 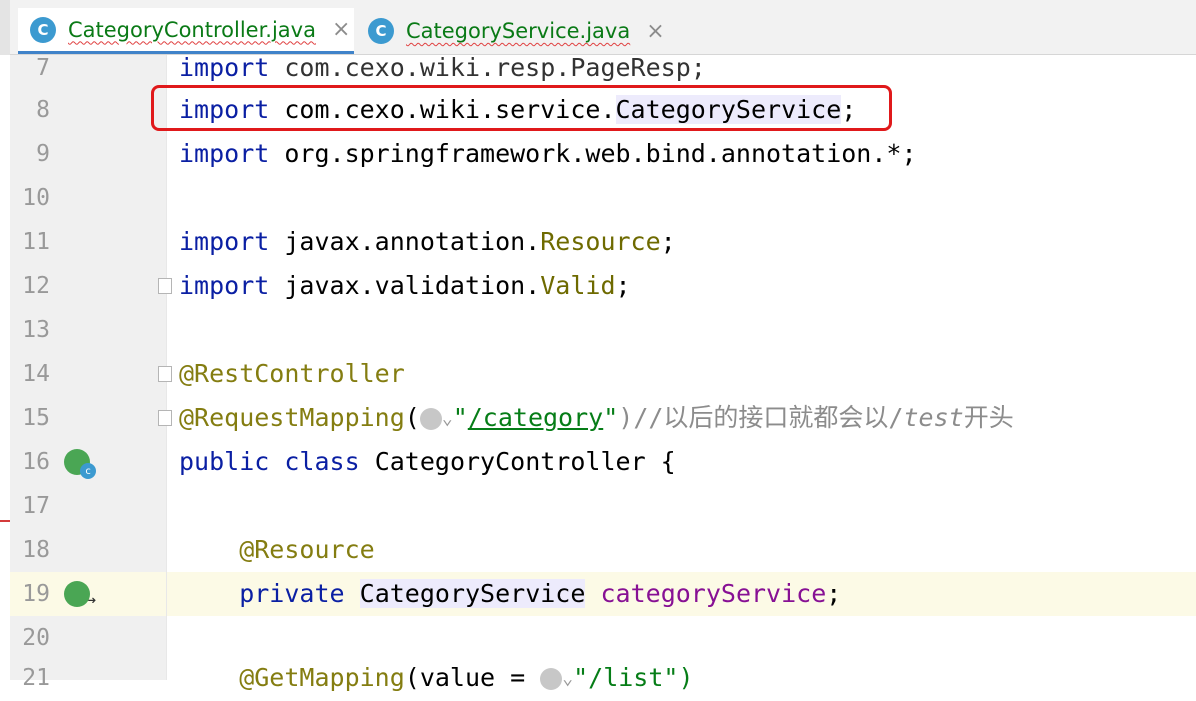 What do you see at coordinates (224, 461) in the screenshot?
I see `keyword: public` at bounding box center [224, 461].